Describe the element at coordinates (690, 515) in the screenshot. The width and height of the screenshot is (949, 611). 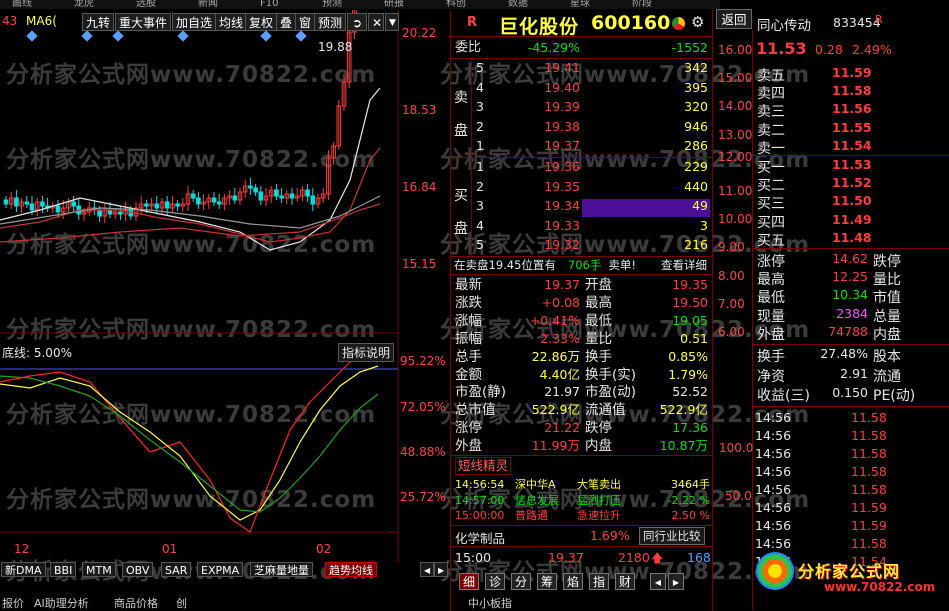
I see `sprite-value: 2.50 %` at that location.